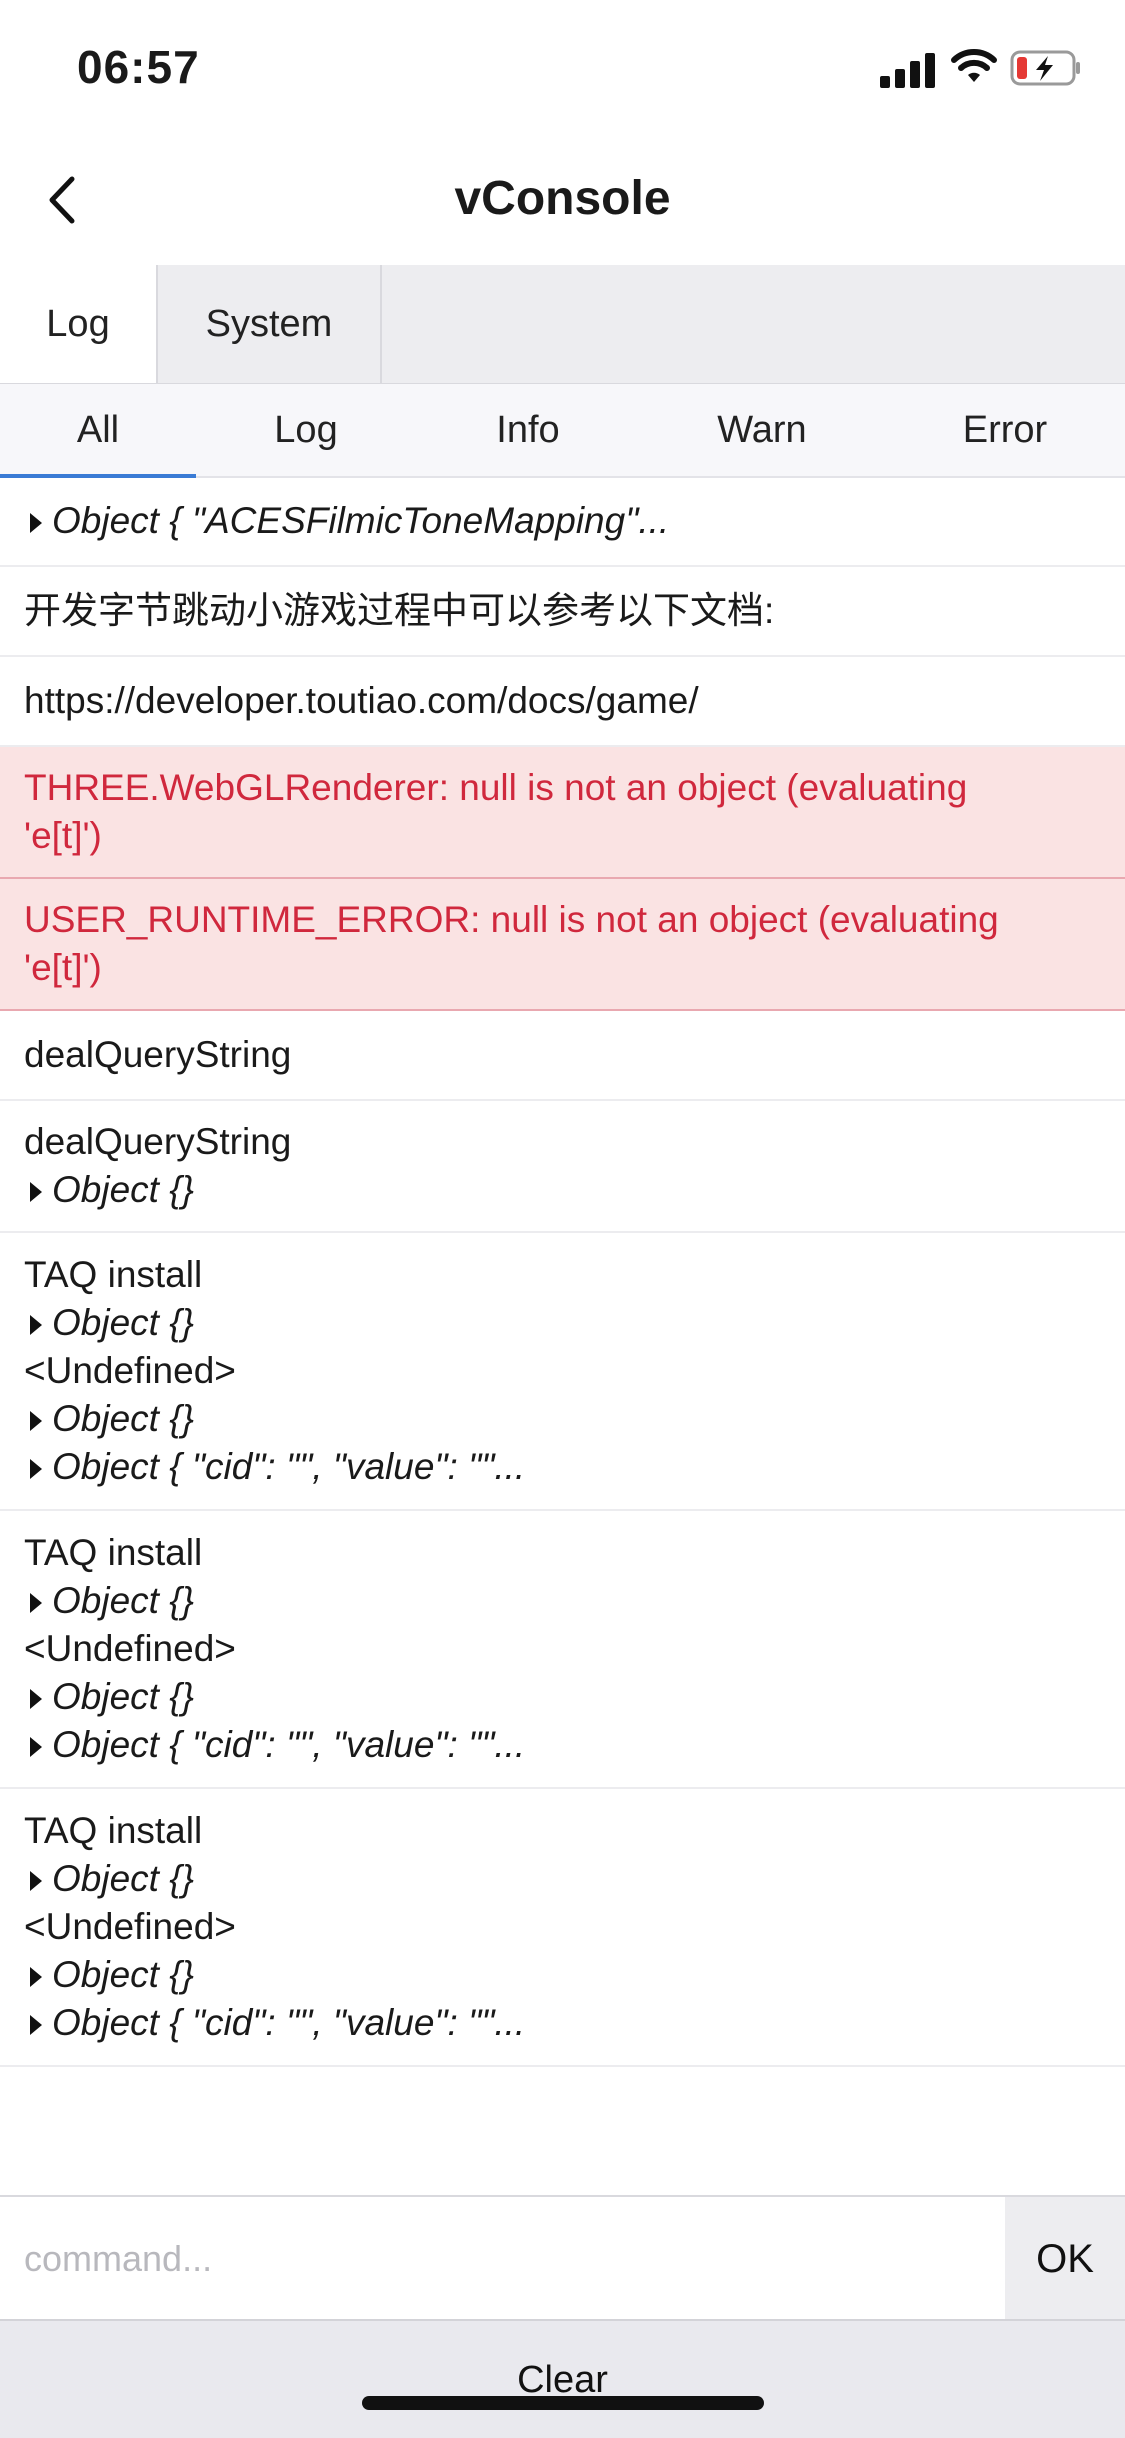 The width and height of the screenshot is (1125, 2438). What do you see at coordinates (399, 610) in the screenshot?
I see `log-text: 开发字节跳动小游戏过程中可以参考以下文档:` at bounding box center [399, 610].